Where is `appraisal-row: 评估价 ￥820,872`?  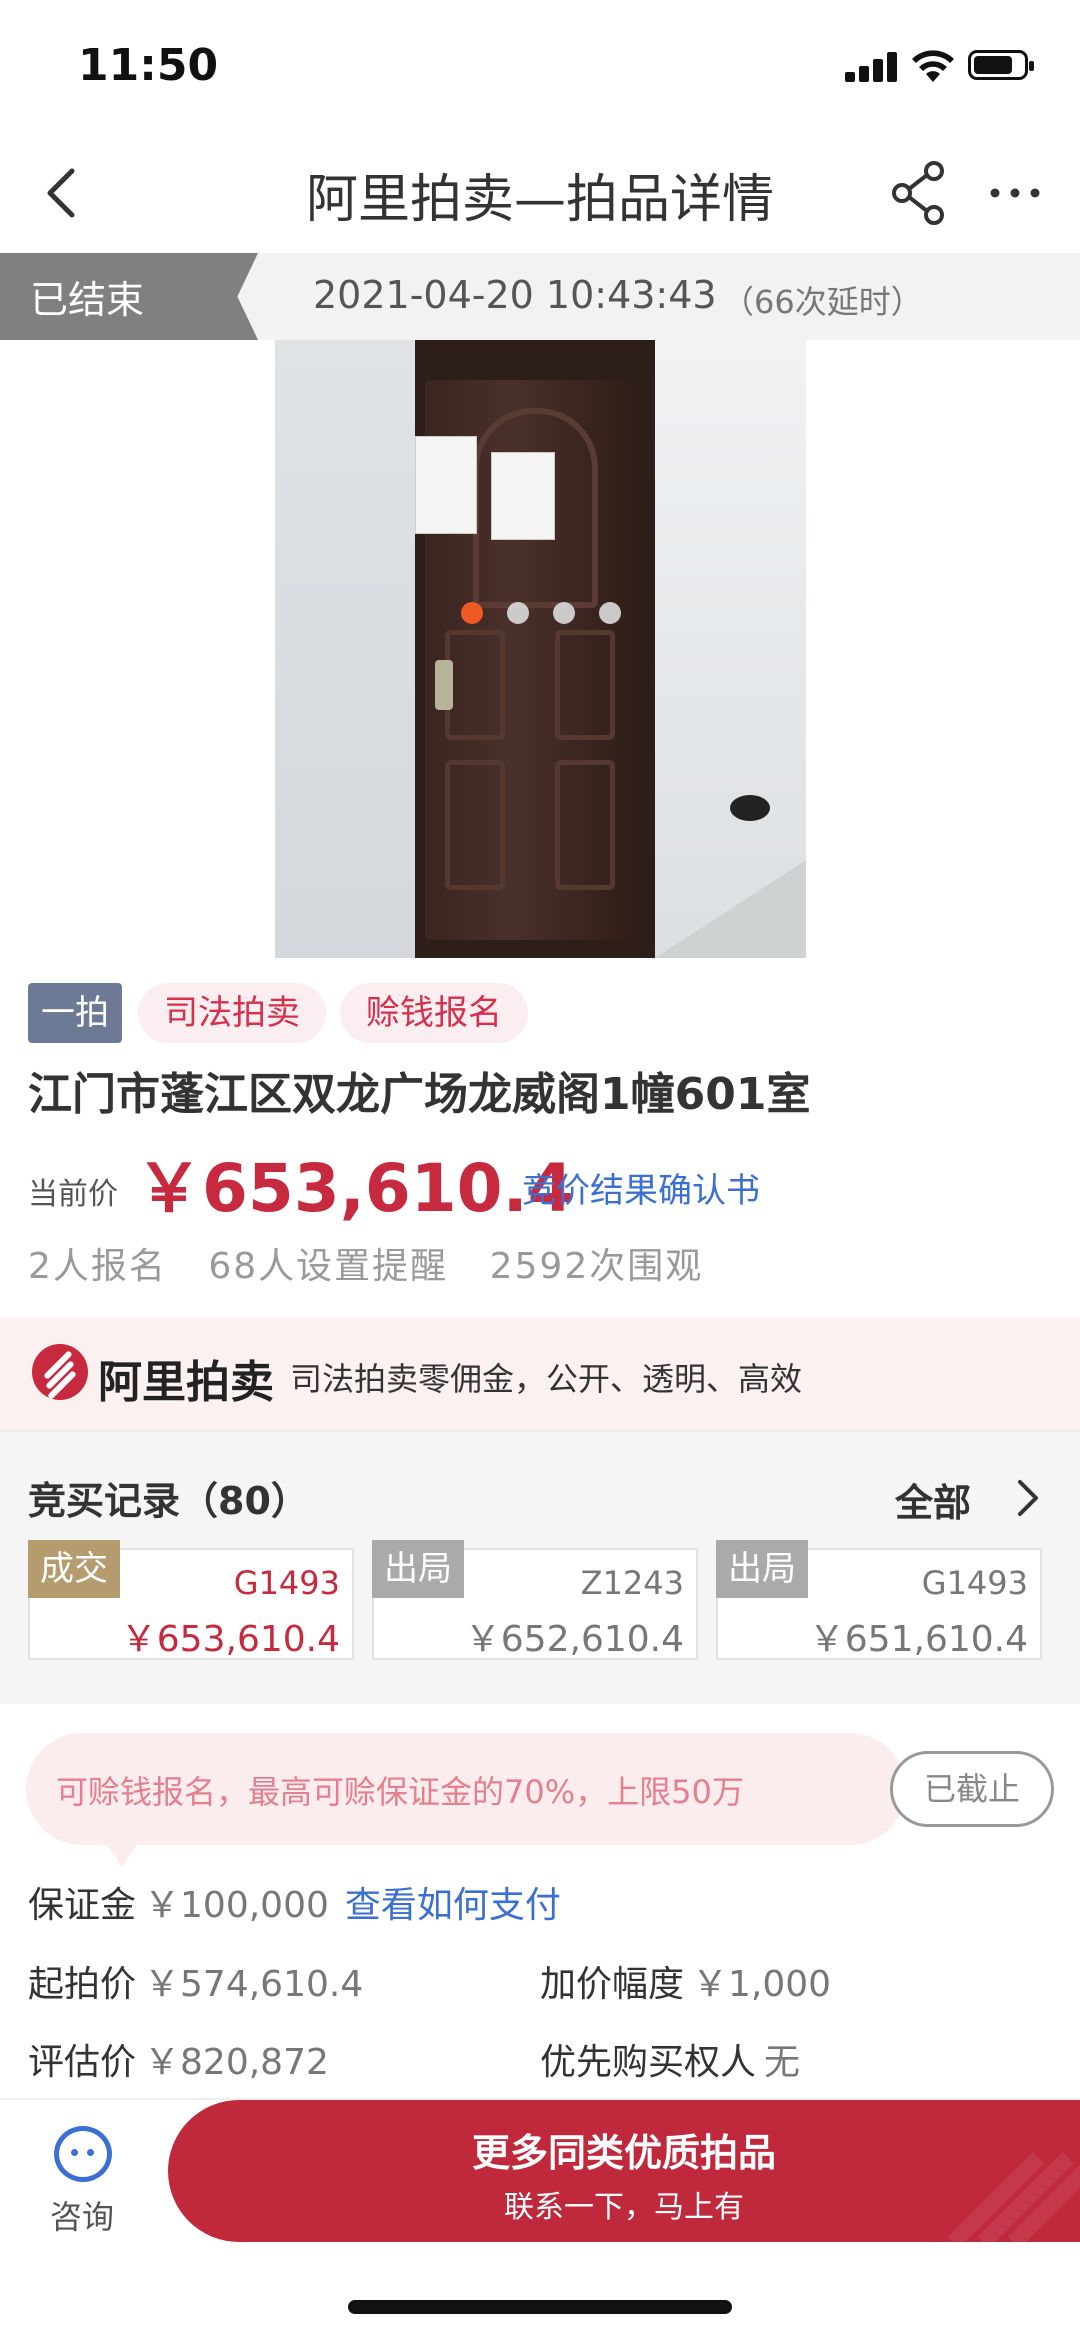
appraisal-row: 评估价 ￥820,872 is located at coordinates (178, 2059).